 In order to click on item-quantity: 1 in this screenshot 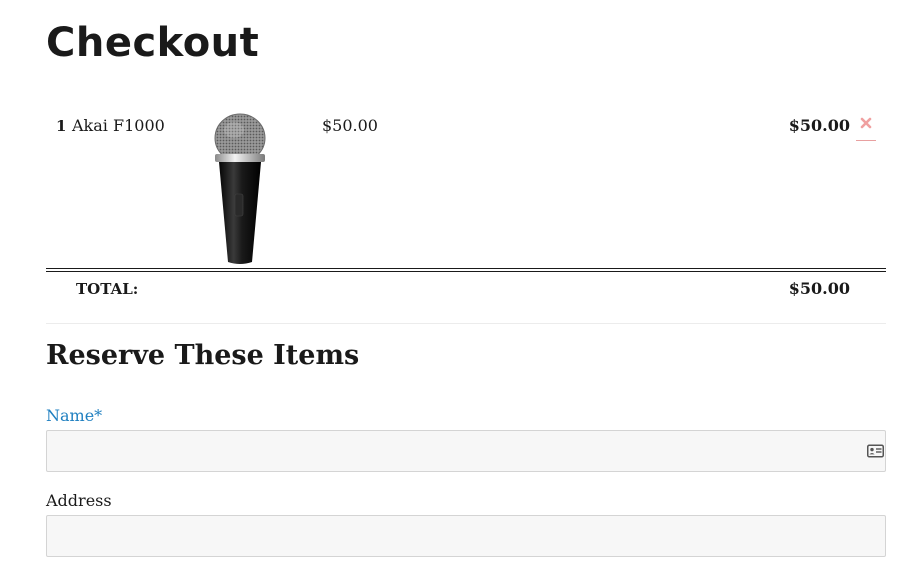, I will do `click(61, 126)`.